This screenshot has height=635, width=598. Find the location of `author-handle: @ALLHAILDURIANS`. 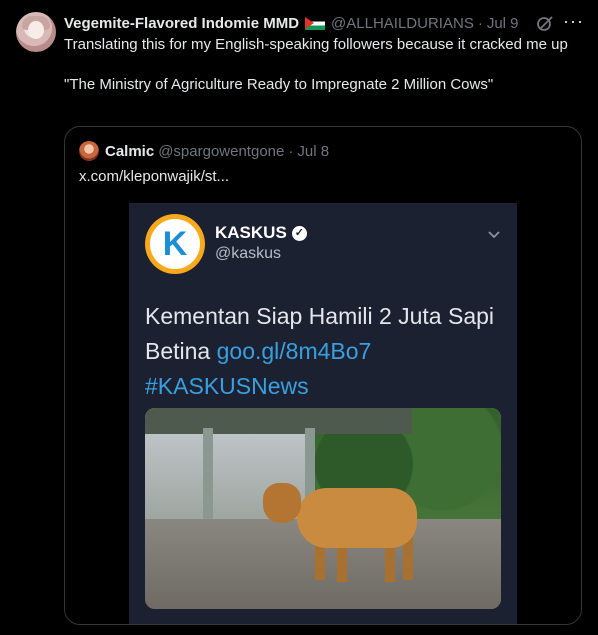

author-handle: @ALLHAILDURIANS is located at coordinates (402, 23).